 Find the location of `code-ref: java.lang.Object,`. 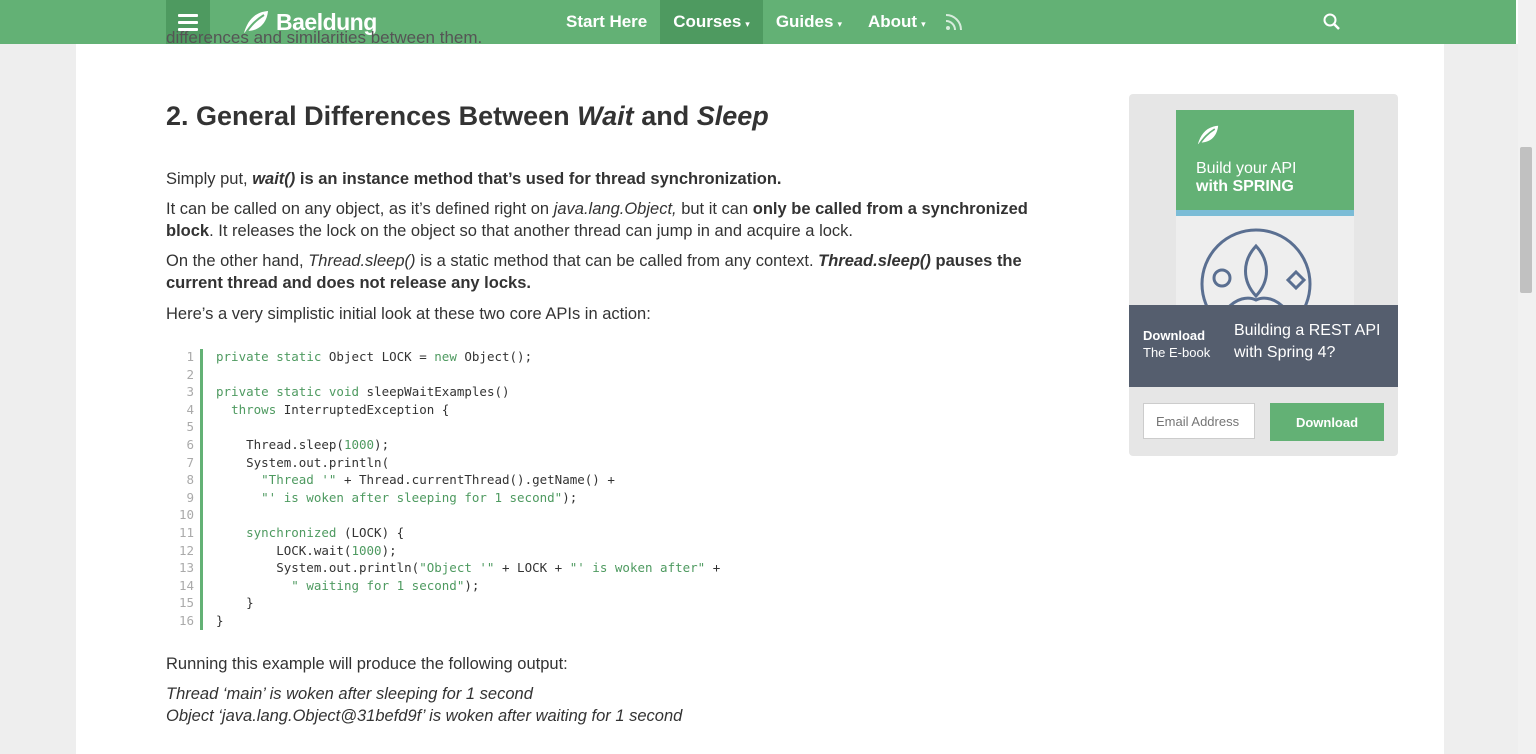

code-ref: java.lang.Object, is located at coordinates (615, 209).